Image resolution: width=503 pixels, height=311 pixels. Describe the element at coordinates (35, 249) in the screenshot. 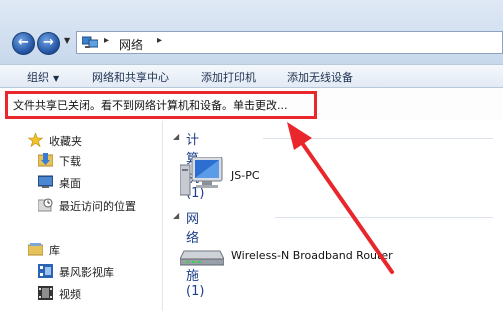

I see `library-icon` at that location.